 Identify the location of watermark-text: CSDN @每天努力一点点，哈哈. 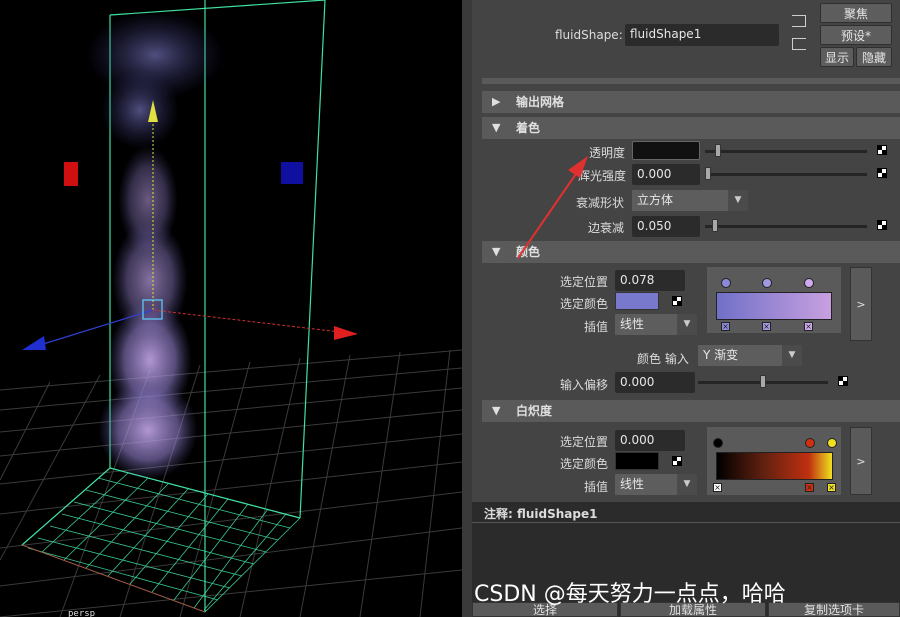
(630, 594).